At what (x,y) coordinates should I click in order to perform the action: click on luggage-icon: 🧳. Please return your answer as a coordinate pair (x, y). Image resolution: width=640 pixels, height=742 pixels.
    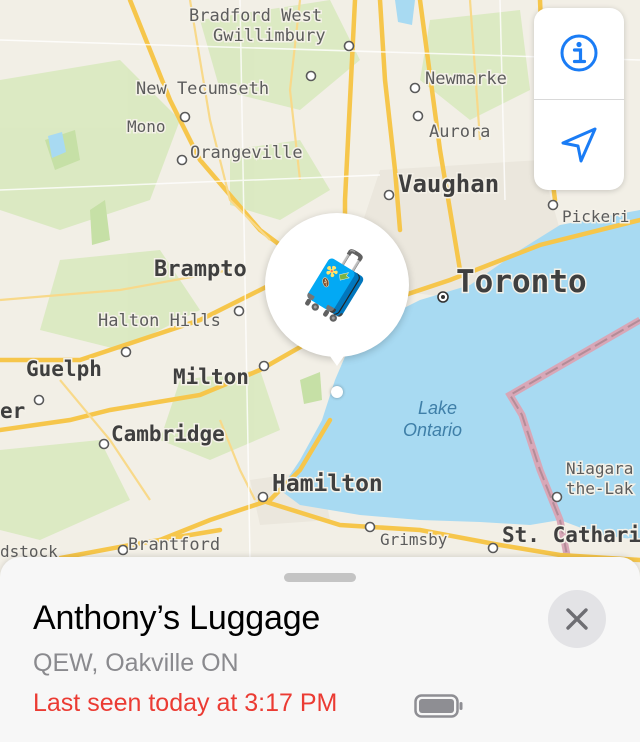
    Looking at the image, I should click on (337, 285).